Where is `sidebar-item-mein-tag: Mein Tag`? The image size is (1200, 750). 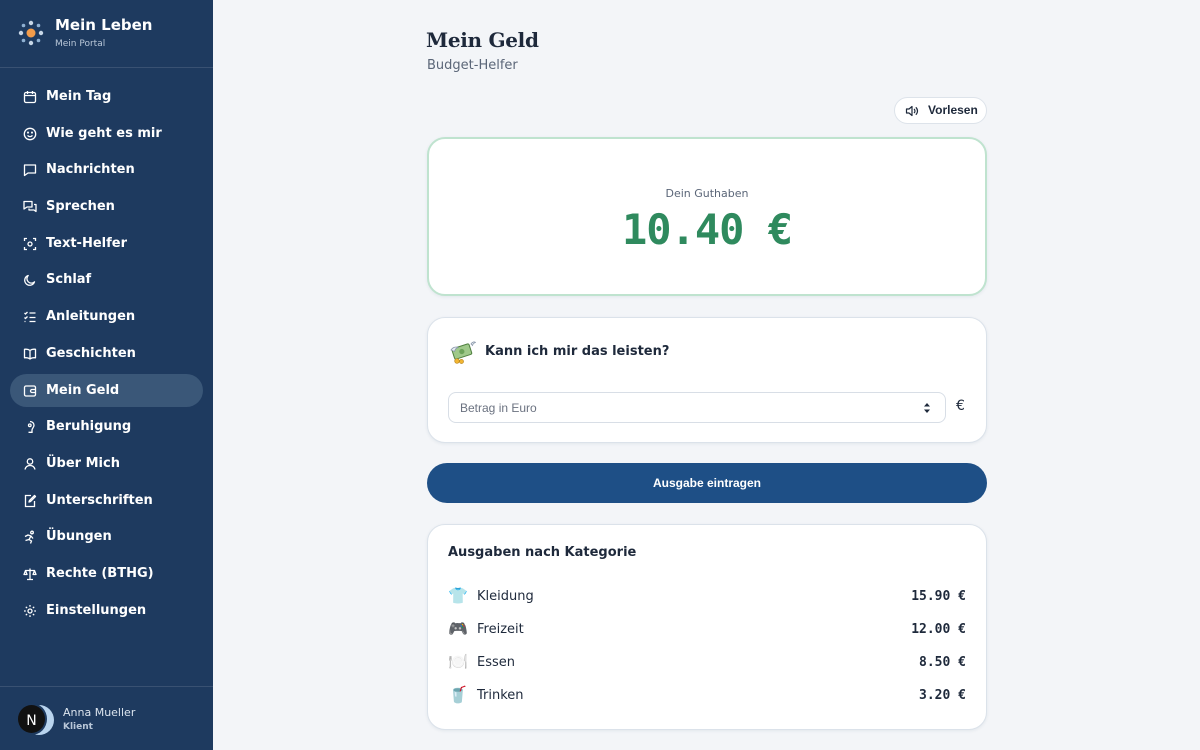
sidebar-item-mein-tag: Mein Tag is located at coordinates (106, 96).